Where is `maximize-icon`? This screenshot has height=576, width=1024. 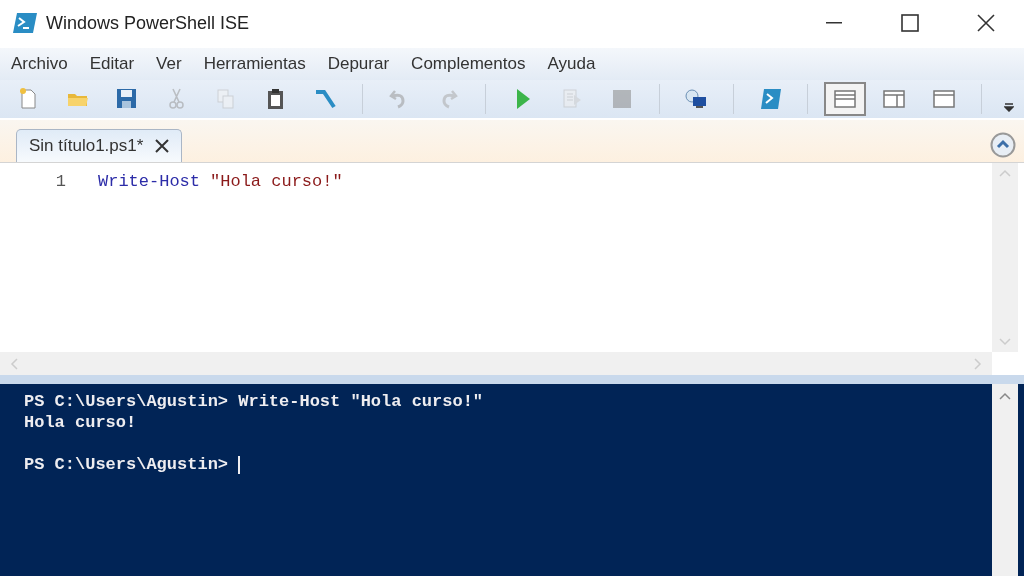 maximize-icon is located at coordinates (910, 23).